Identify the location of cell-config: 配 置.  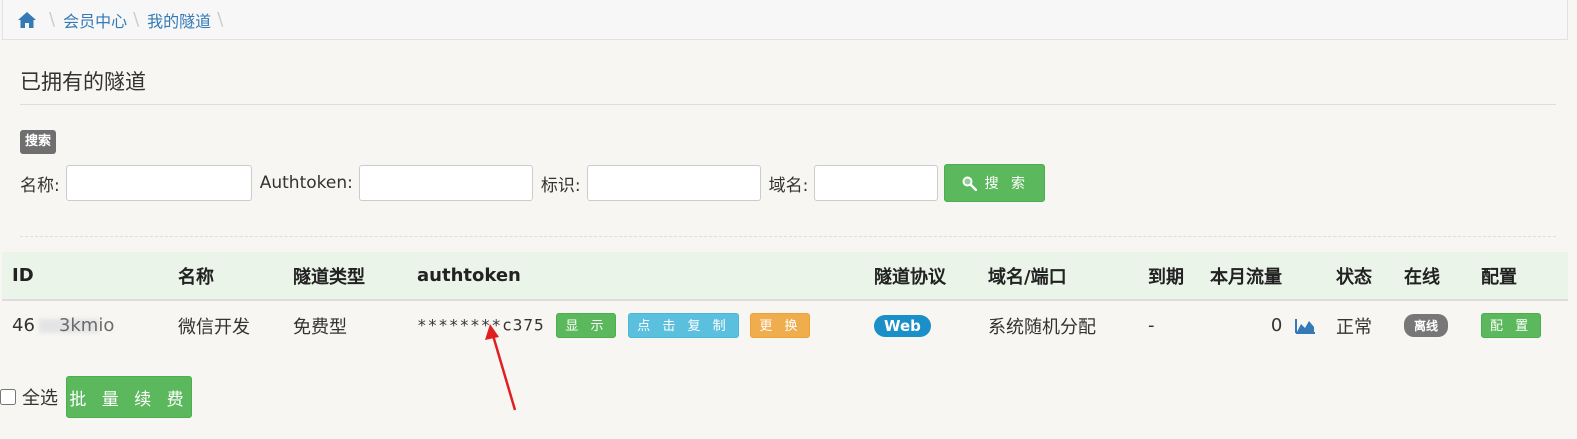
(1519, 325).